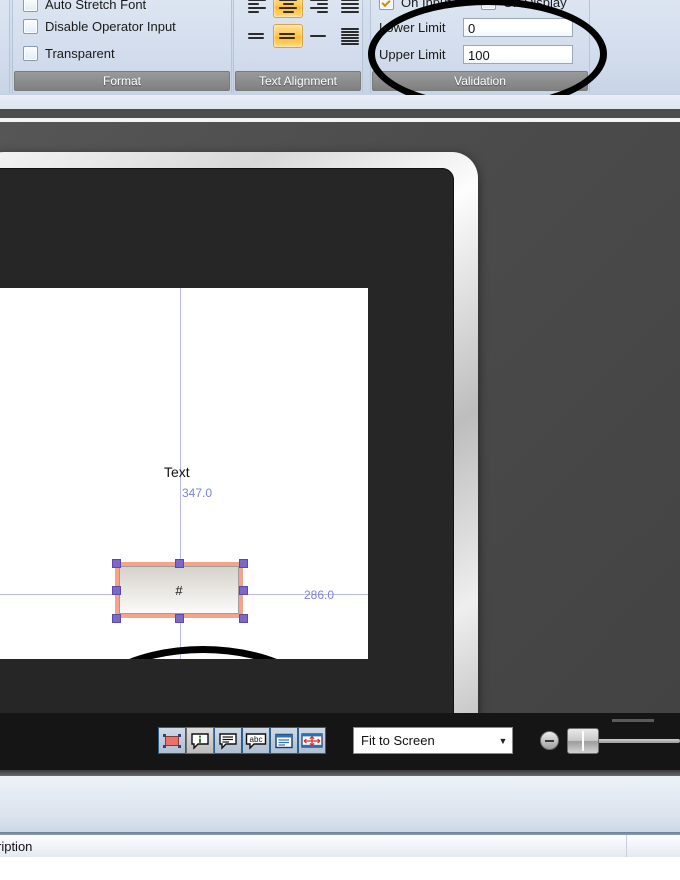  What do you see at coordinates (340, 113) in the screenshot?
I see `canvas-top-spacer` at bounding box center [340, 113].